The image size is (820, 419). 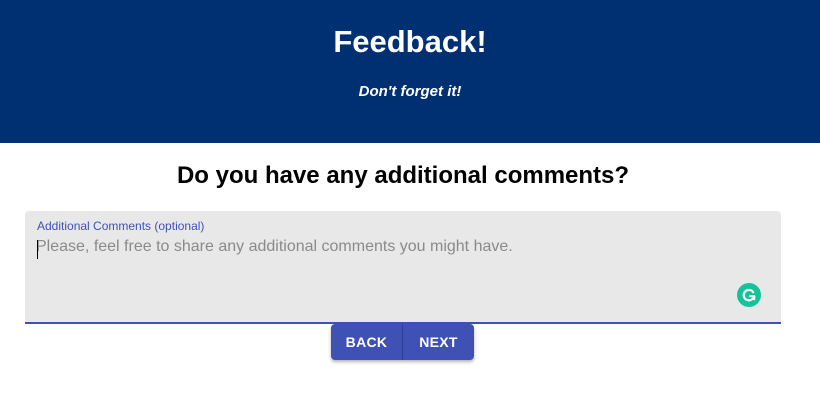 I want to click on additional-comments-input, so click(x=386, y=273).